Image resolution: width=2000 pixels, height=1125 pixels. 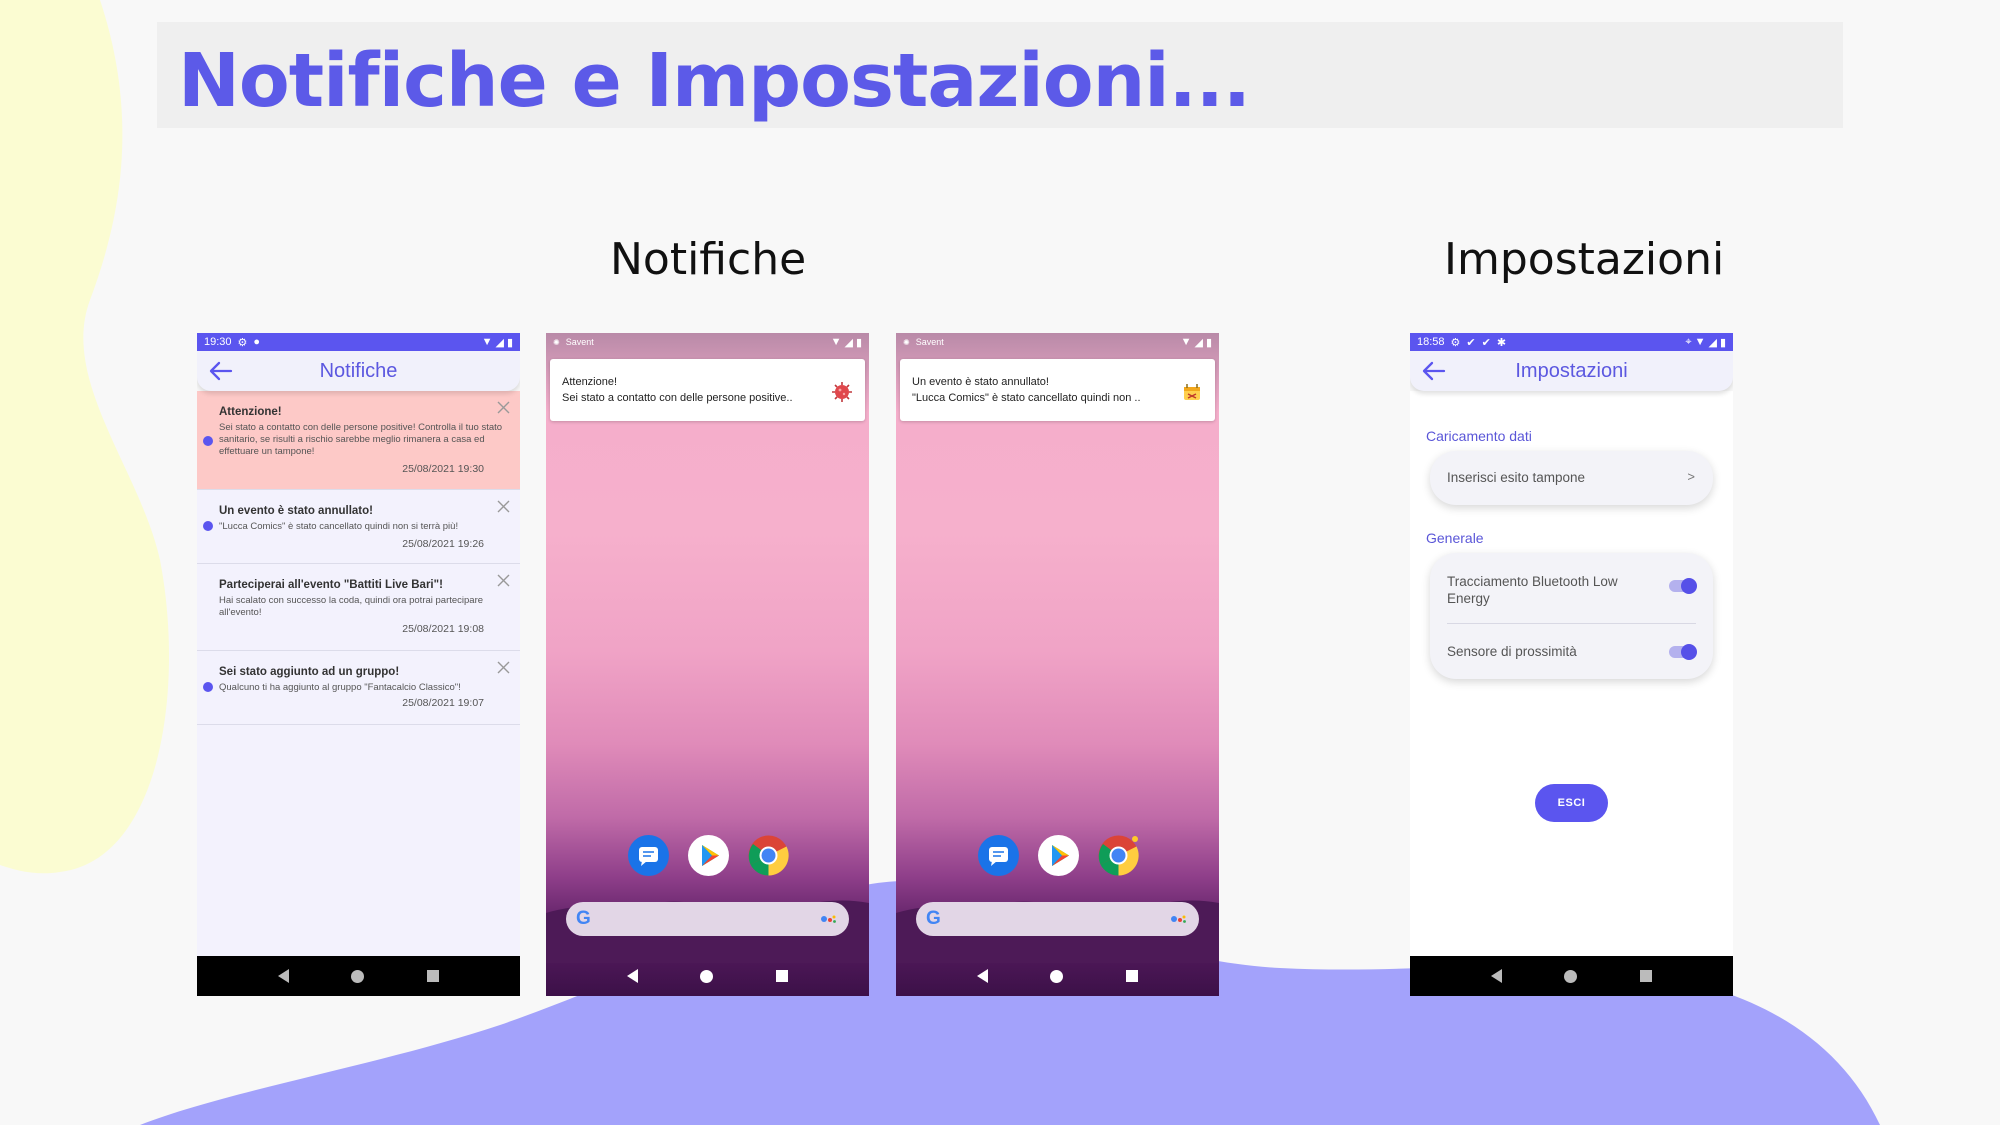 I want to click on event-cancelled-icon, so click(x=1192, y=392).